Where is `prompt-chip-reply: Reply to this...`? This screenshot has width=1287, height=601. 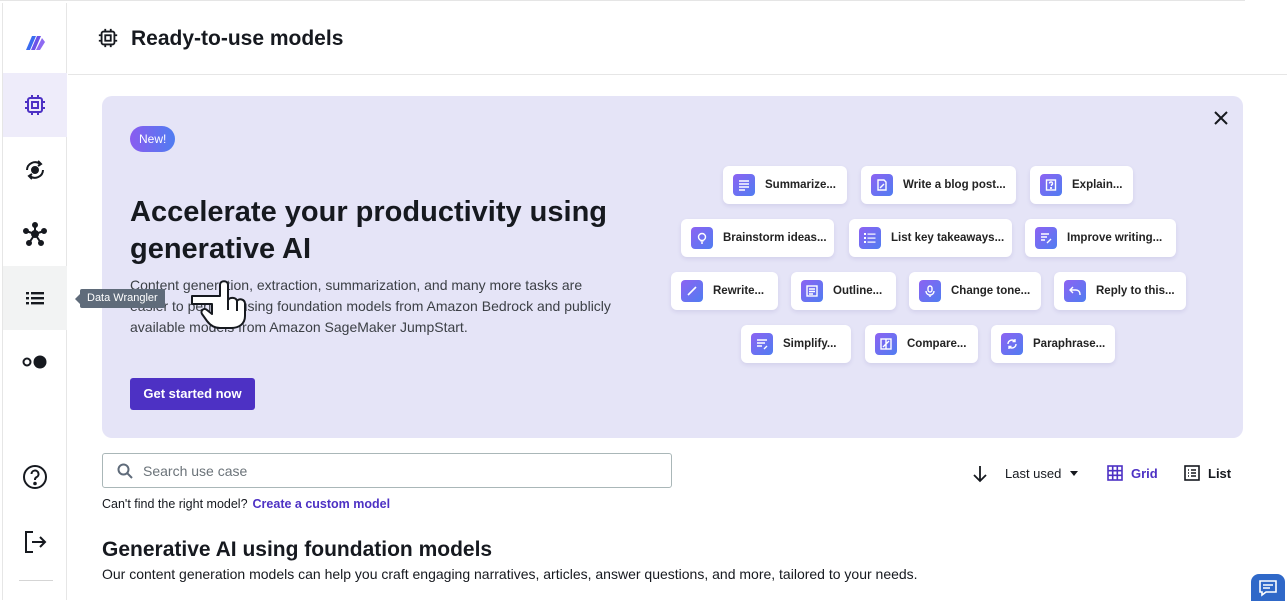 prompt-chip-reply: Reply to this... is located at coordinates (1120, 291).